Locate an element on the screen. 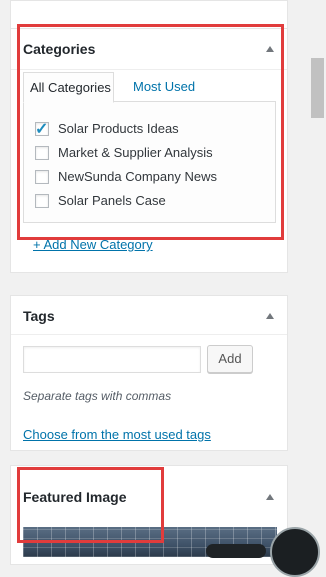  scrollbar-thumb is located at coordinates (317, 88).